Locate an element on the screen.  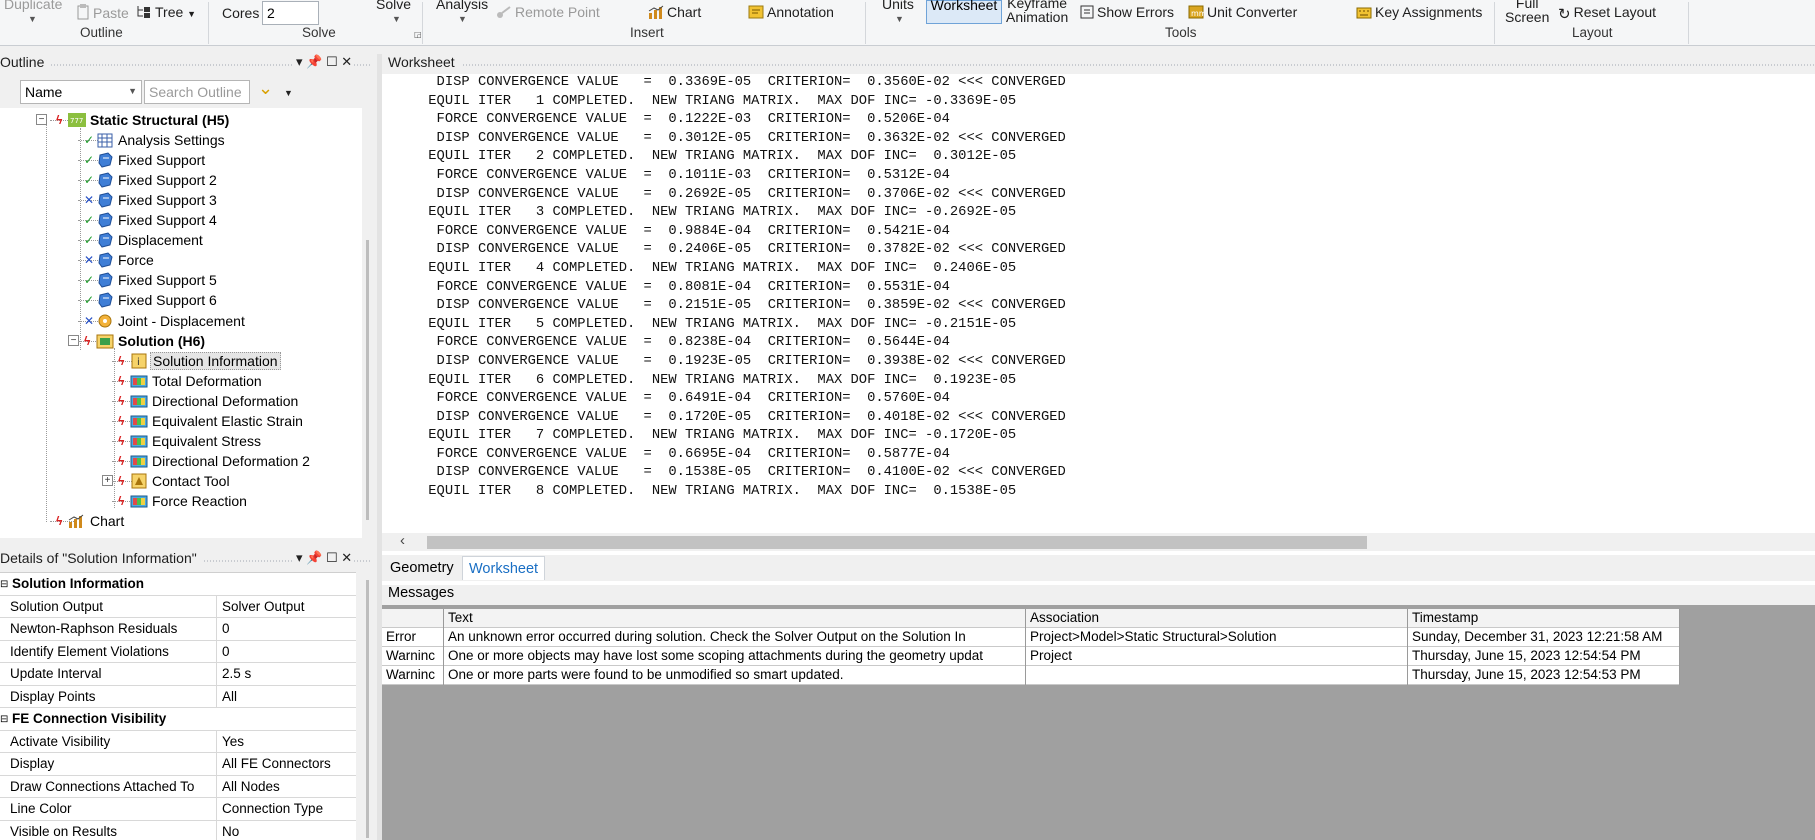
details-value: All is located at coordinates (229, 696).